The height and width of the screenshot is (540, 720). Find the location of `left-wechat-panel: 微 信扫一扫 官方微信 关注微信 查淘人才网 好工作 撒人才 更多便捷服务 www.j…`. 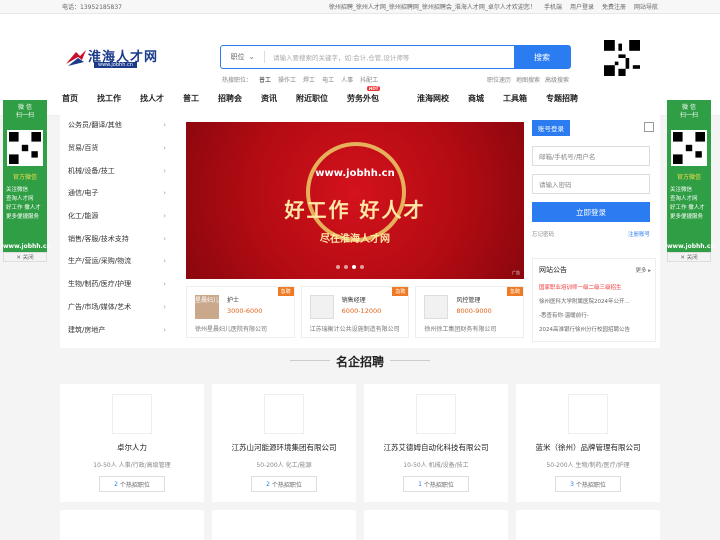

left-wechat-panel: 微 信扫一扫 官方微信 关注微信 查淘人才网 好工作 撒人才 更多便捷服务 www.j… is located at coordinates (27, 176).